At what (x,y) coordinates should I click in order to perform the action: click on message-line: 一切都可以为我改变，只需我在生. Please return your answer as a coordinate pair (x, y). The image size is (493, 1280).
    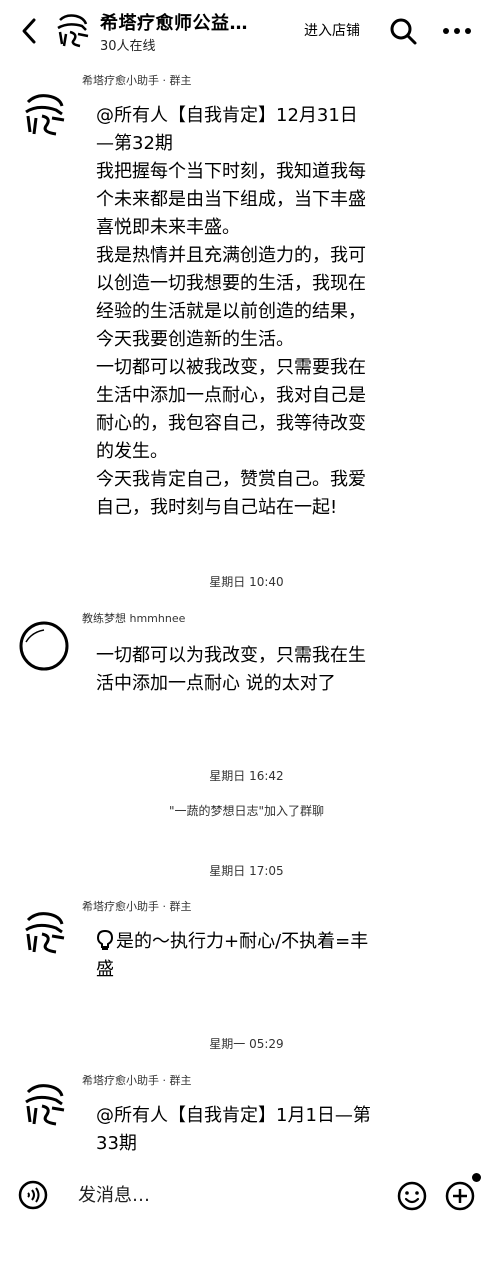
    Looking at the image, I should click on (231, 655).